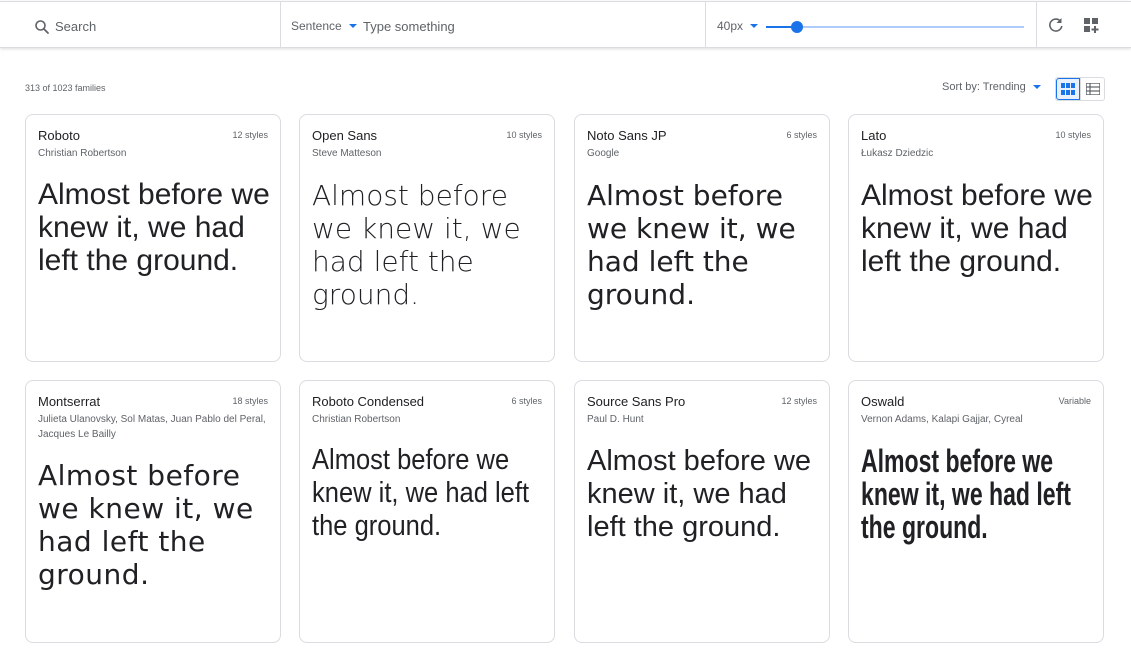  What do you see at coordinates (345, 135) in the screenshot?
I see `font-name: Open Sans` at bounding box center [345, 135].